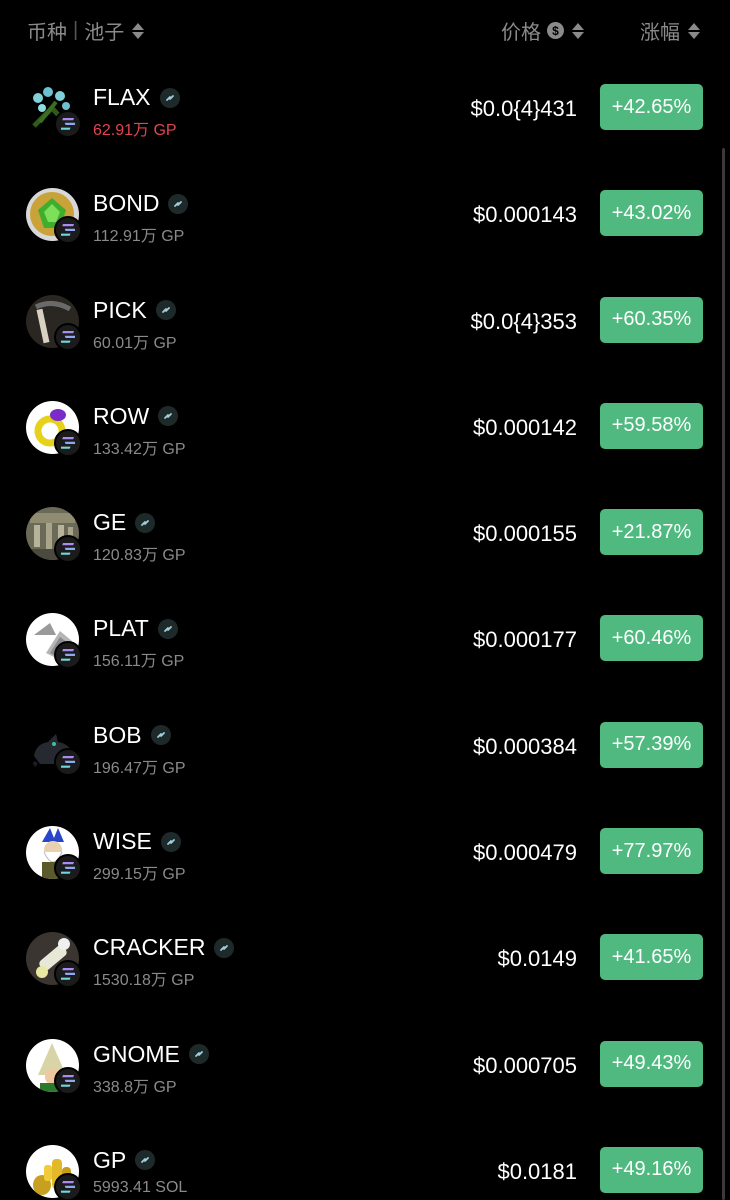 The height and width of the screenshot is (1200, 730). Describe the element at coordinates (139, 556) in the screenshot. I see `pool-size: 120.83万 GP` at that location.